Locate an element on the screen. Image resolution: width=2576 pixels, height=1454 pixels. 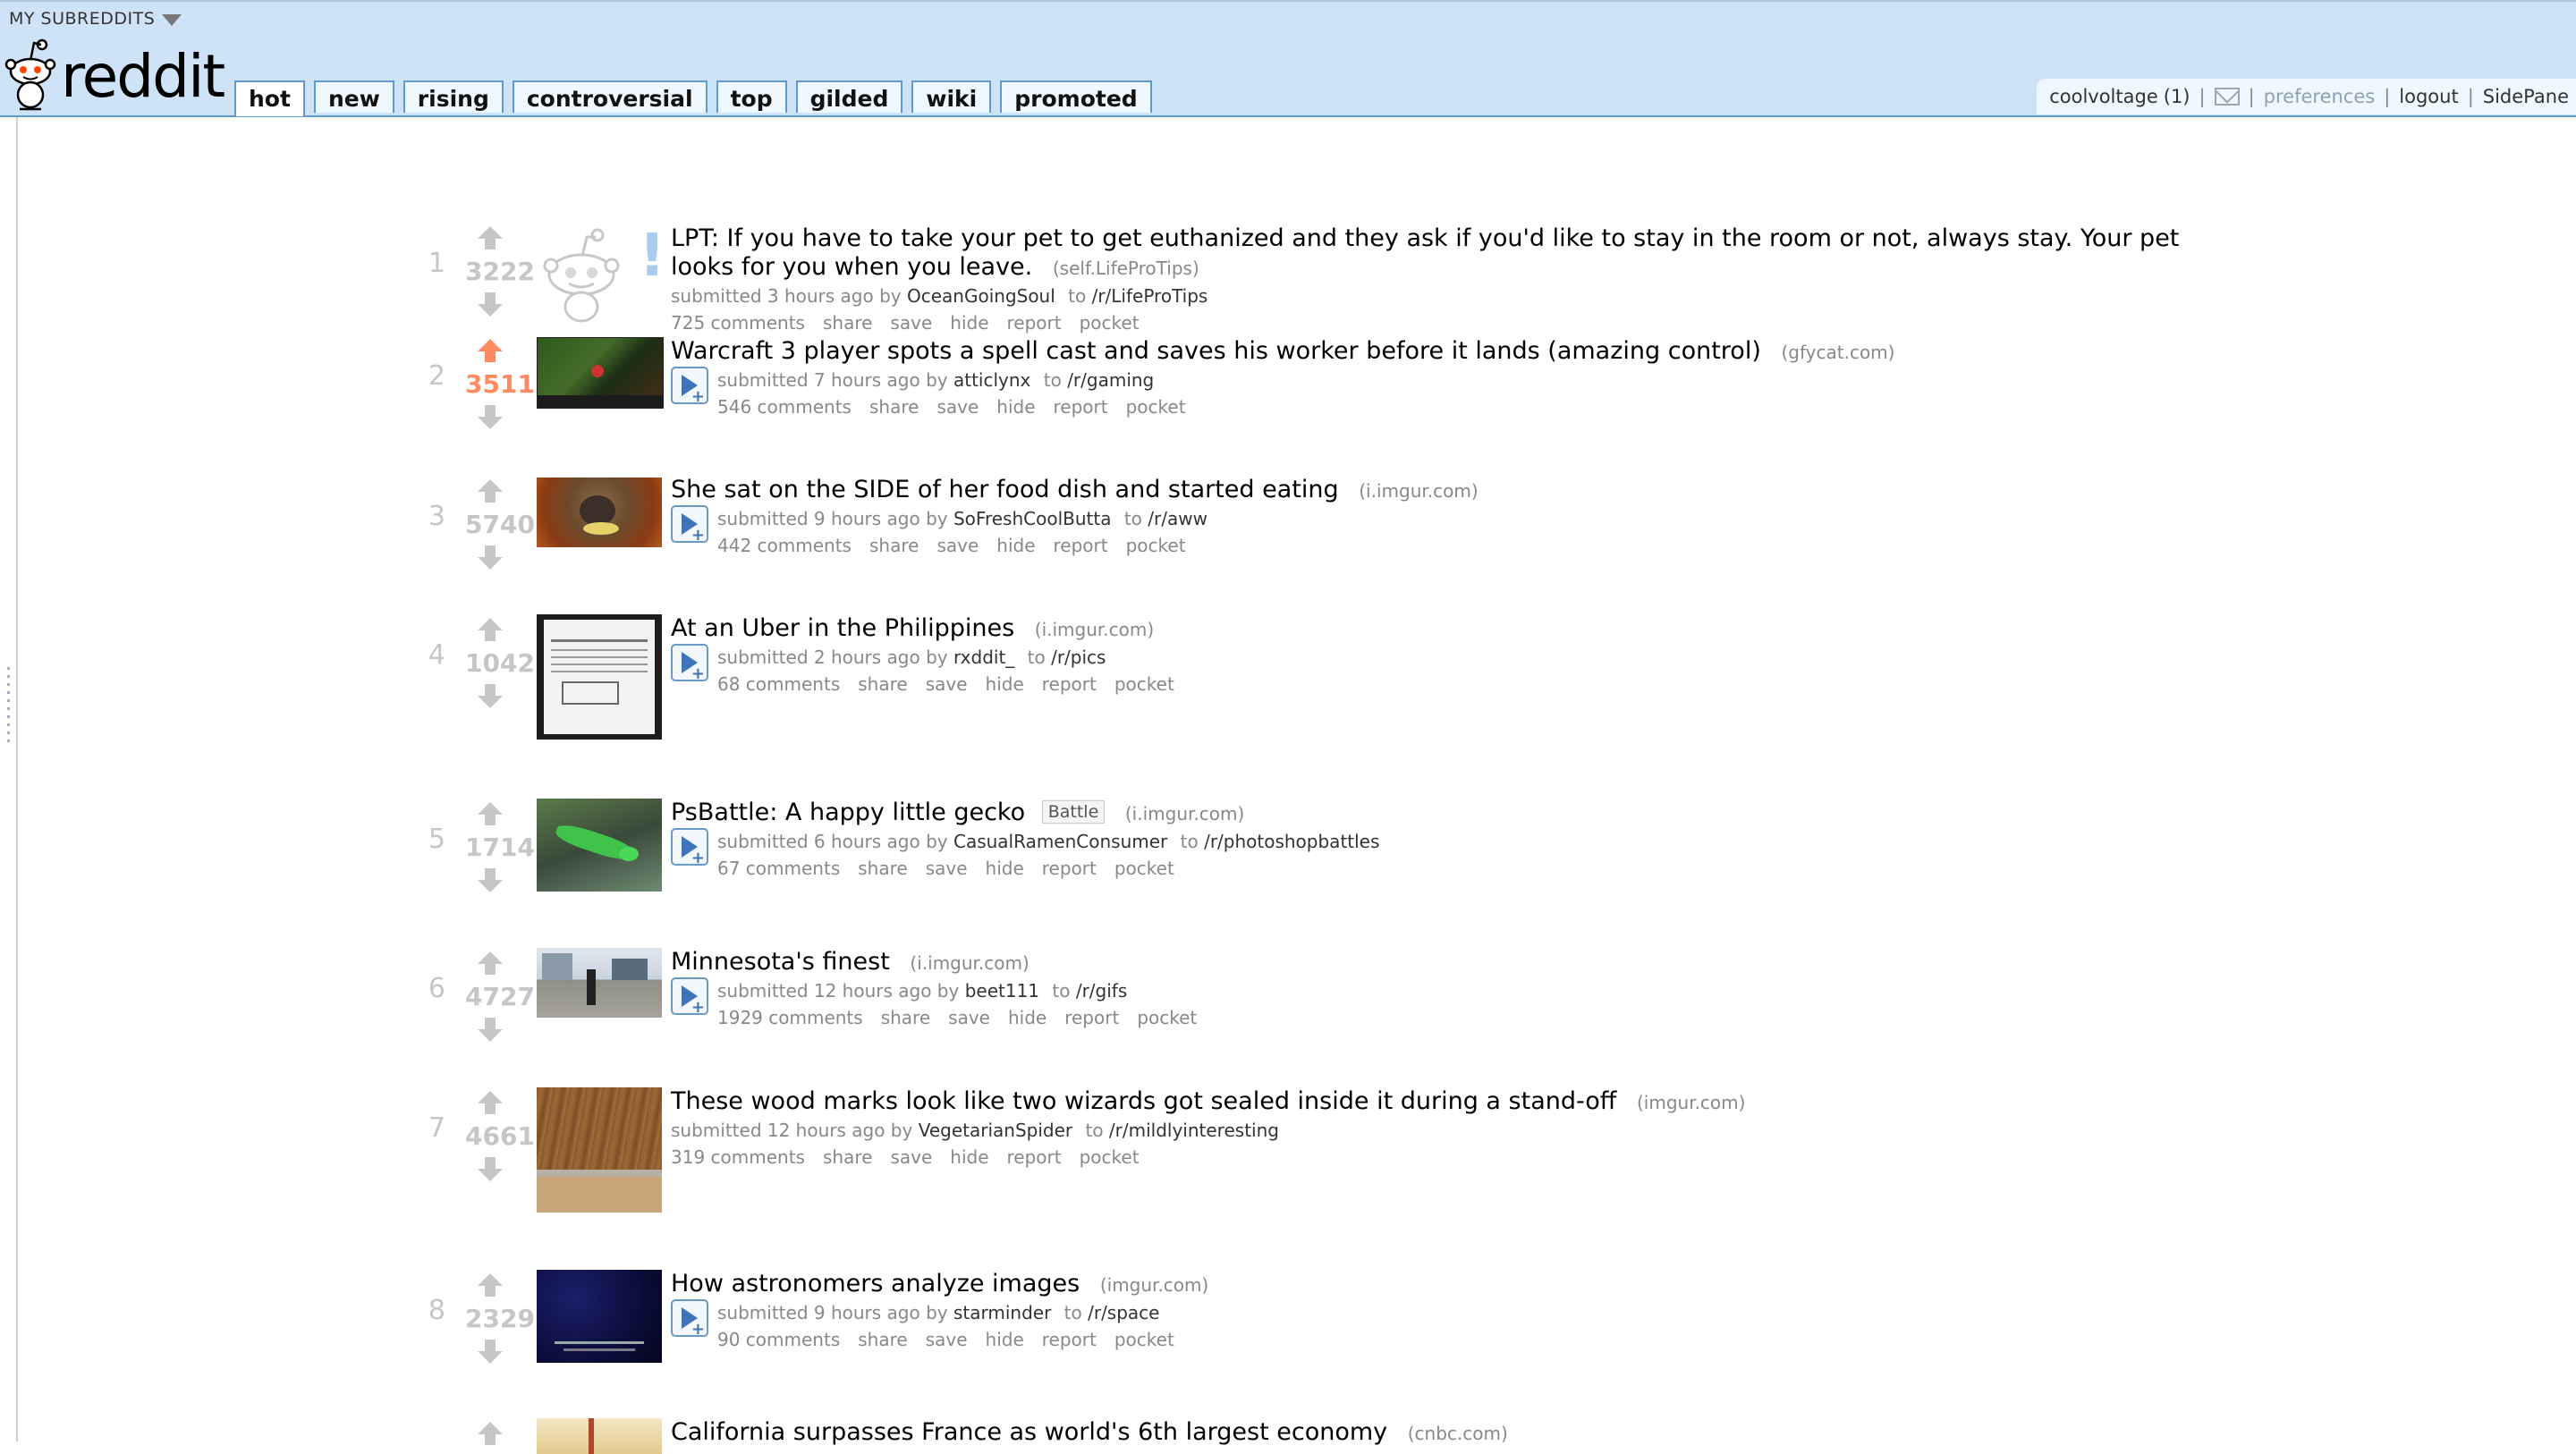
bridge-thumbnail is located at coordinates (599, 1436).